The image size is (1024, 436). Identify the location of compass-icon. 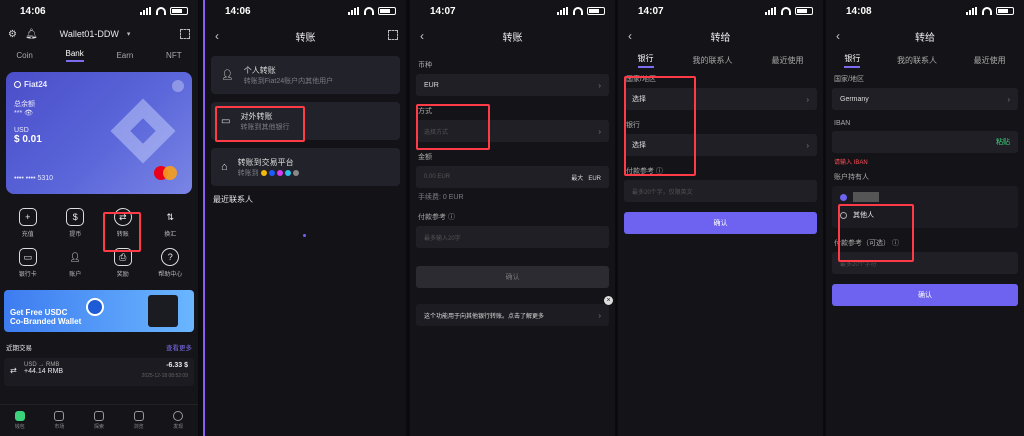
(178, 416).